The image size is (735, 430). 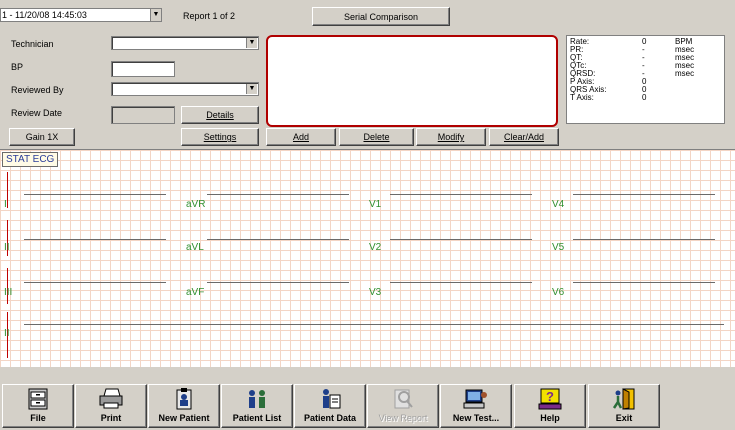 I want to click on lead-label-v4: V4, so click(x=558, y=204).